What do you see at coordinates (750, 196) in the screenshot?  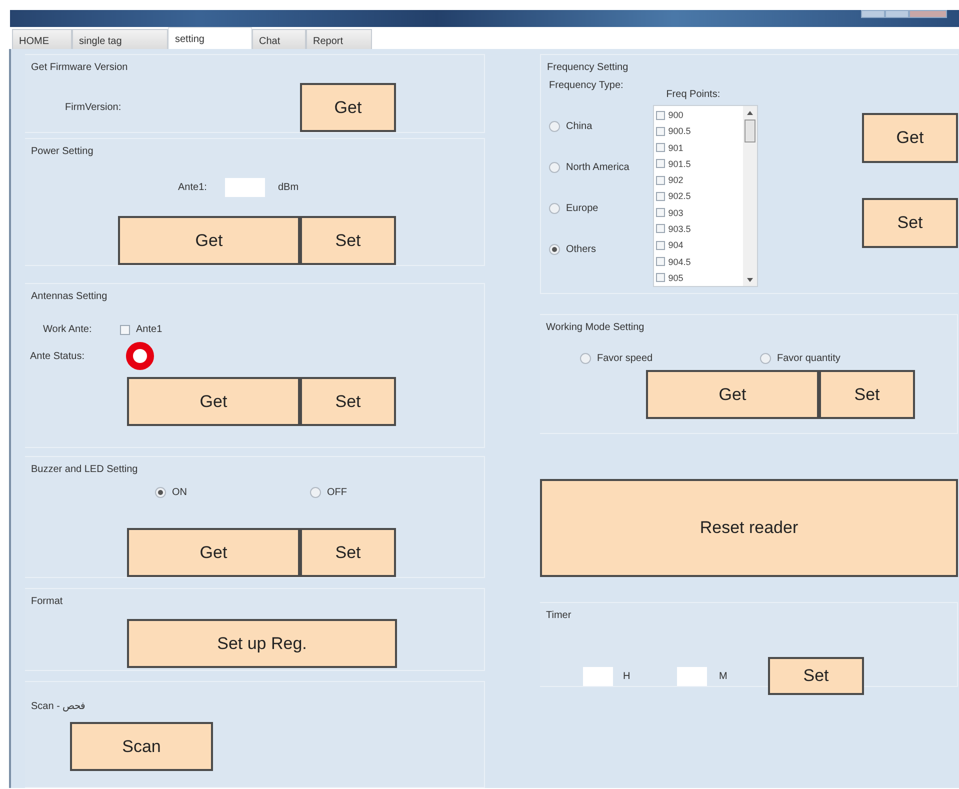 I see `scrollbar` at bounding box center [750, 196].